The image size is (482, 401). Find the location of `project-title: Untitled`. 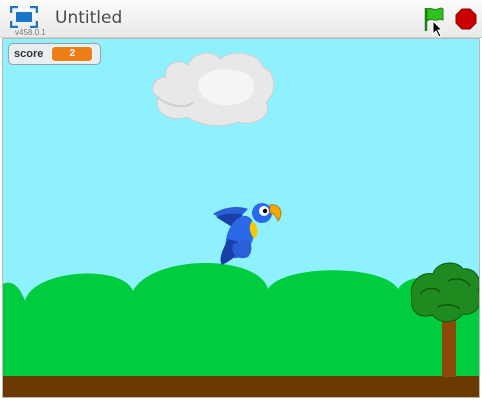

project-title: Untitled is located at coordinates (89, 18).